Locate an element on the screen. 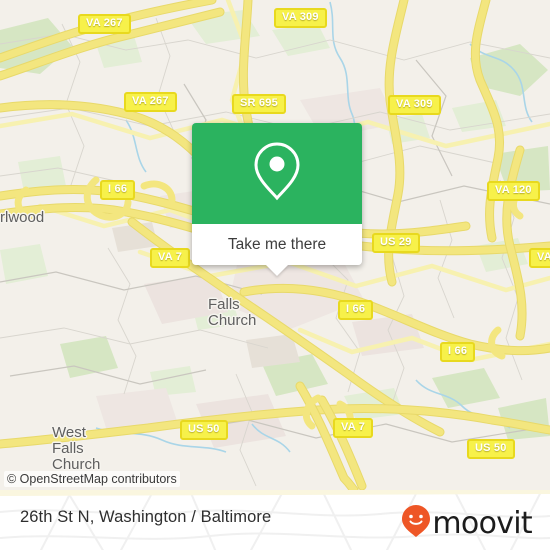 Image resolution: width=550 pixels, height=550 pixels. osm-attribution: © OpenStreetMap contributors is located at coordinates (92, 479).